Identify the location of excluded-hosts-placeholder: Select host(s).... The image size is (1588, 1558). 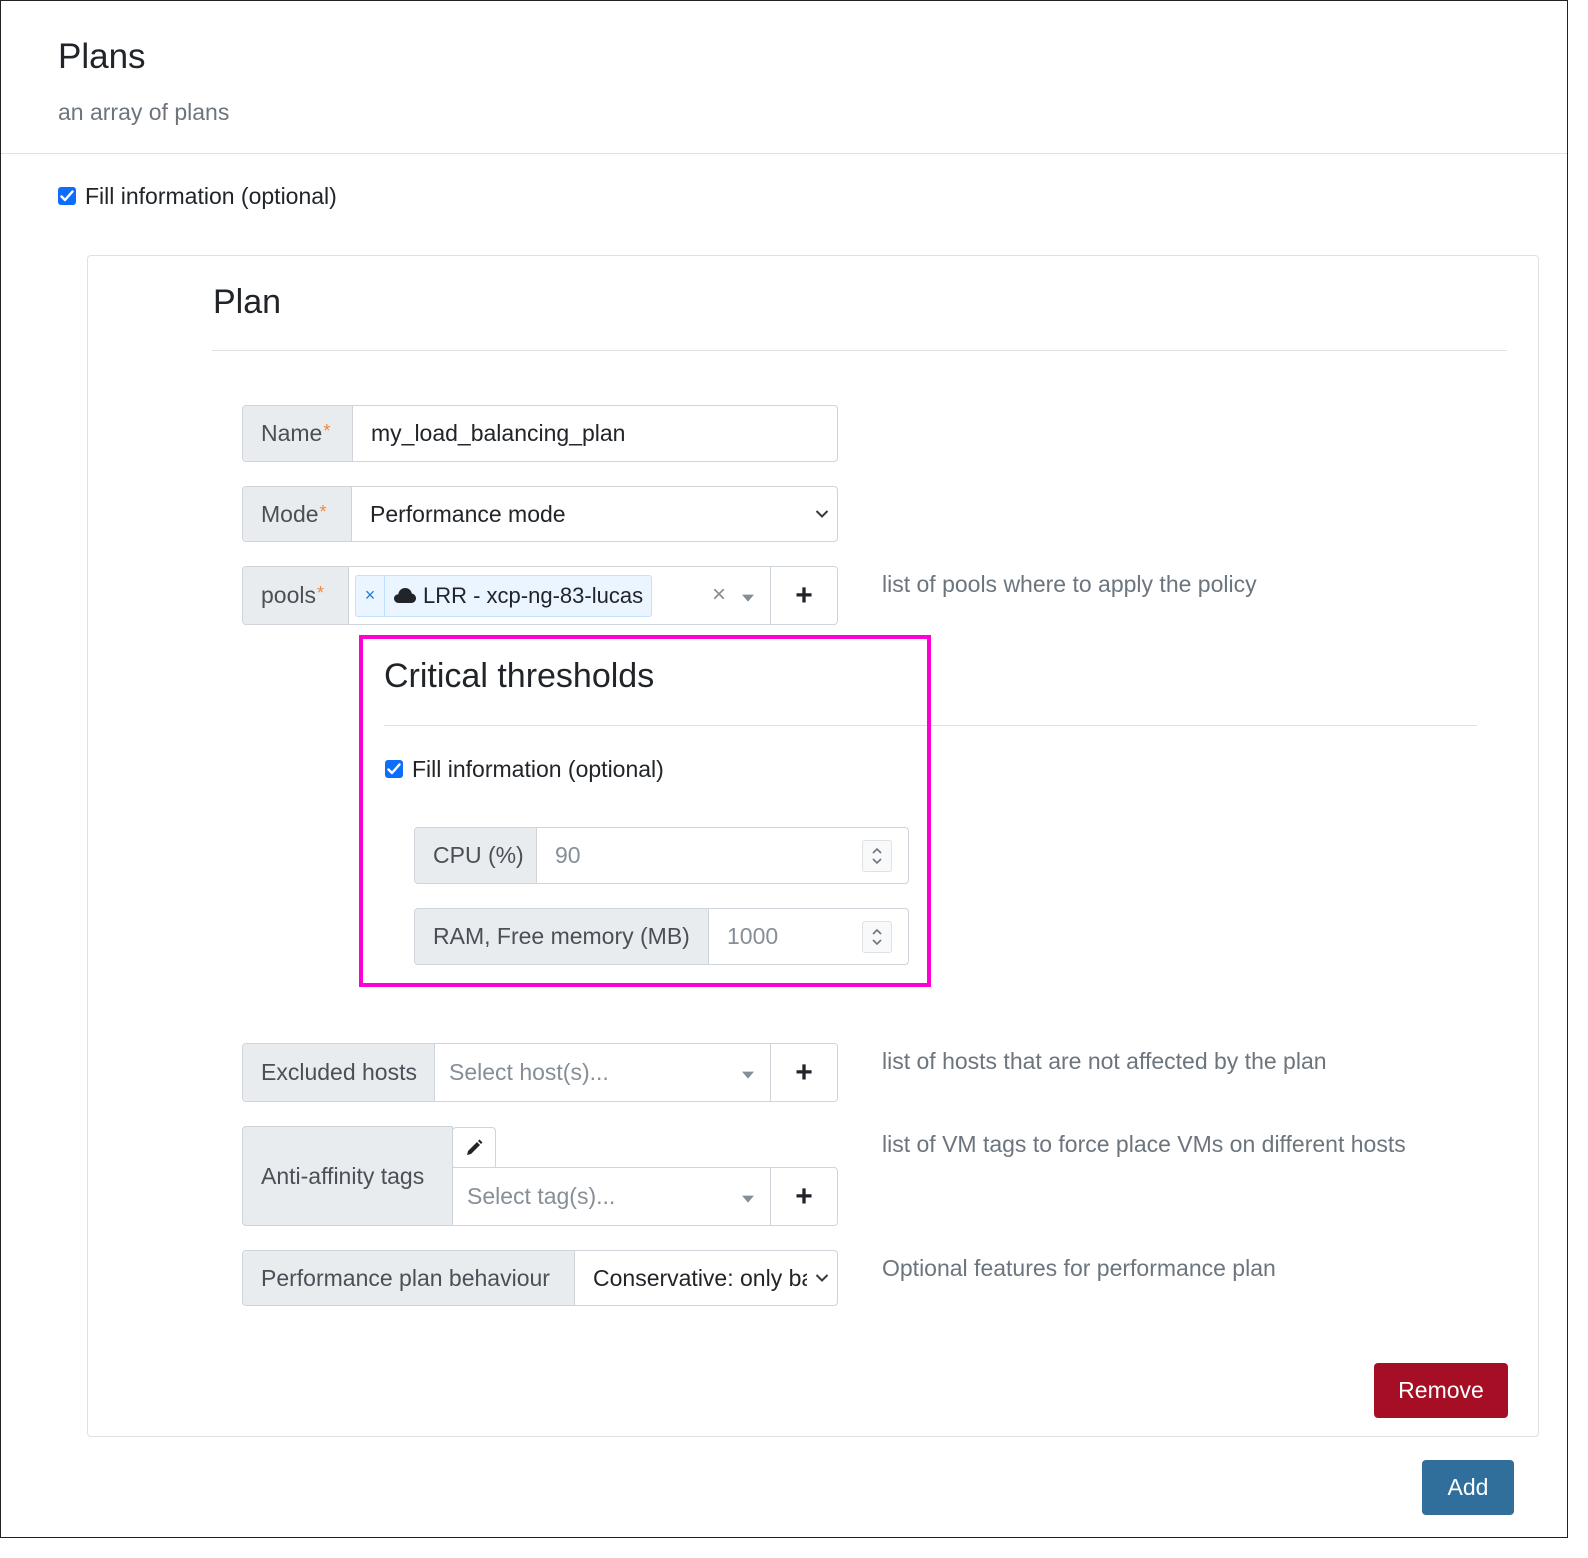
(529, 1072).